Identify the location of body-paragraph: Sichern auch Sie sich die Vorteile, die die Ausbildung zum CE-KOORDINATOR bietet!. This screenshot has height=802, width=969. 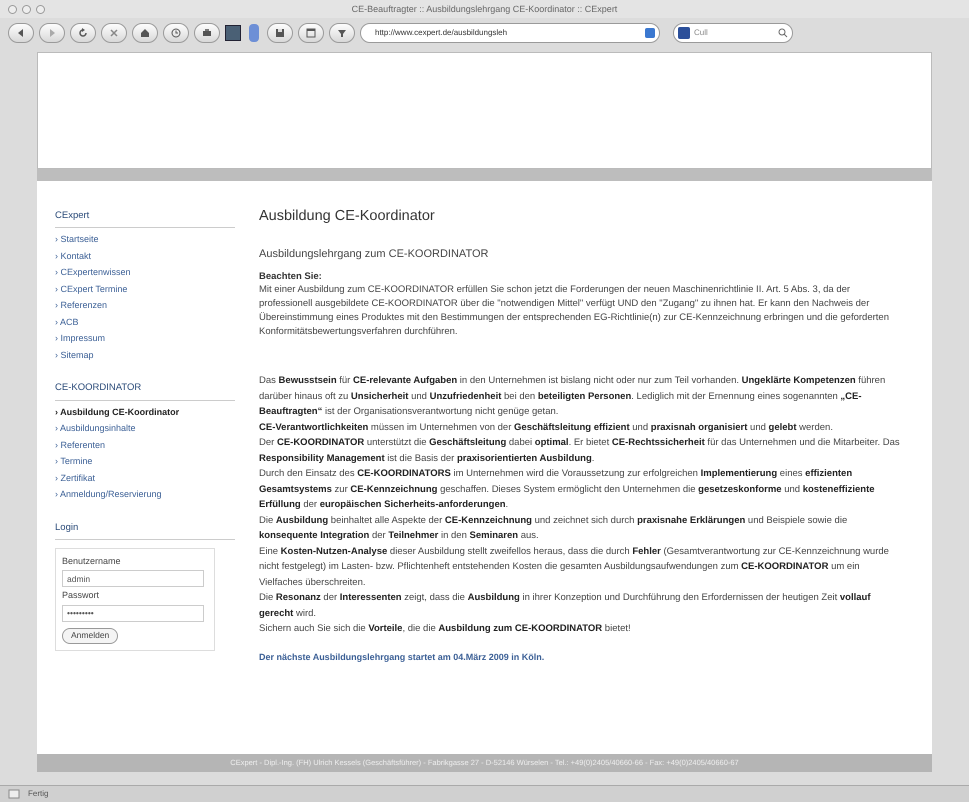
(445, 629).